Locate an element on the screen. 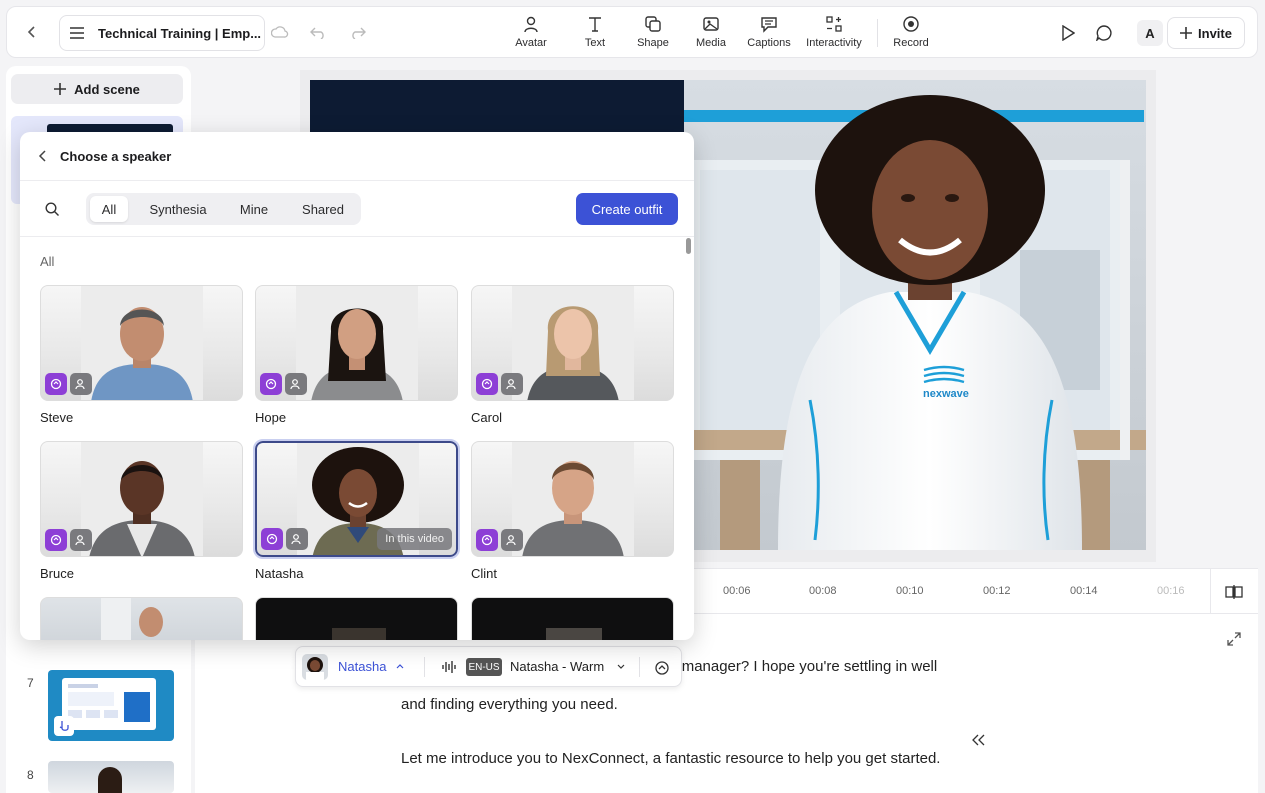 The width and height of the screenshot is (1265, 793). tool-media-label: Media is located at coordinates (711, 43).